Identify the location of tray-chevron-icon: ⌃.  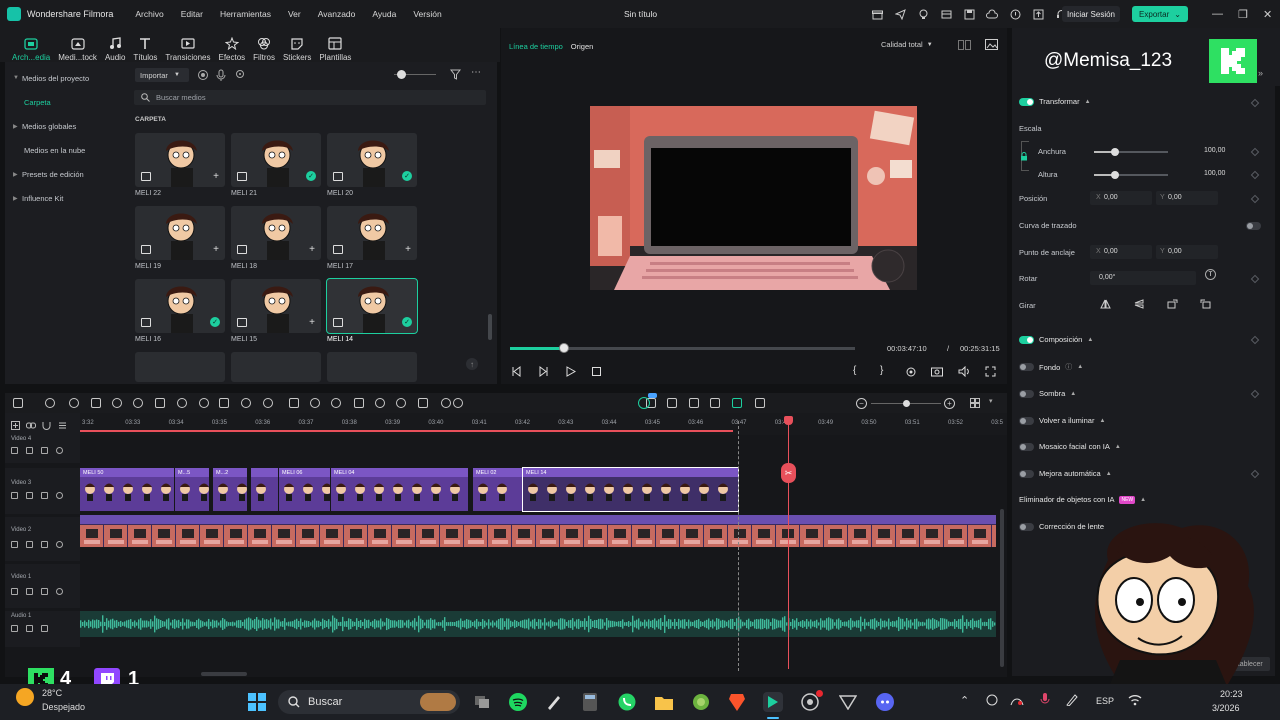
(964, 700).